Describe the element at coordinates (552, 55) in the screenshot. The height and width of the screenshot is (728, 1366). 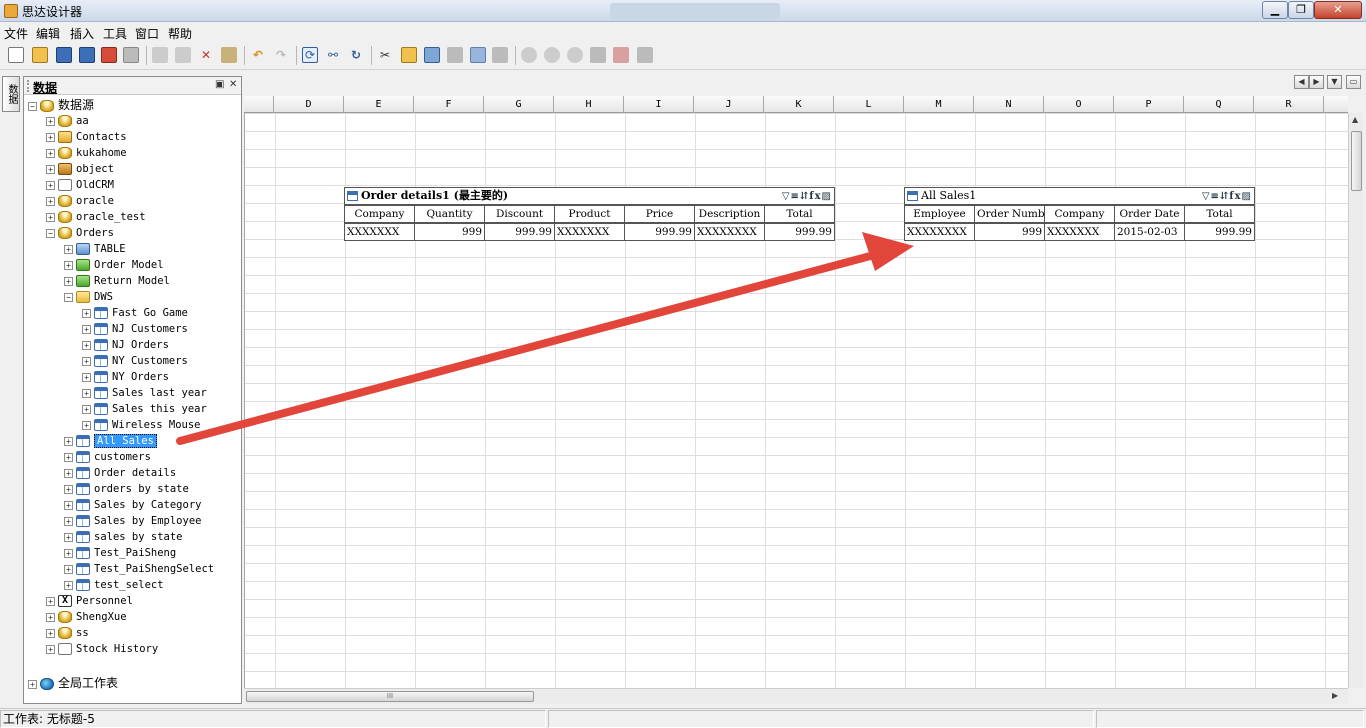
I see `shape-oval2-icon` at that location.